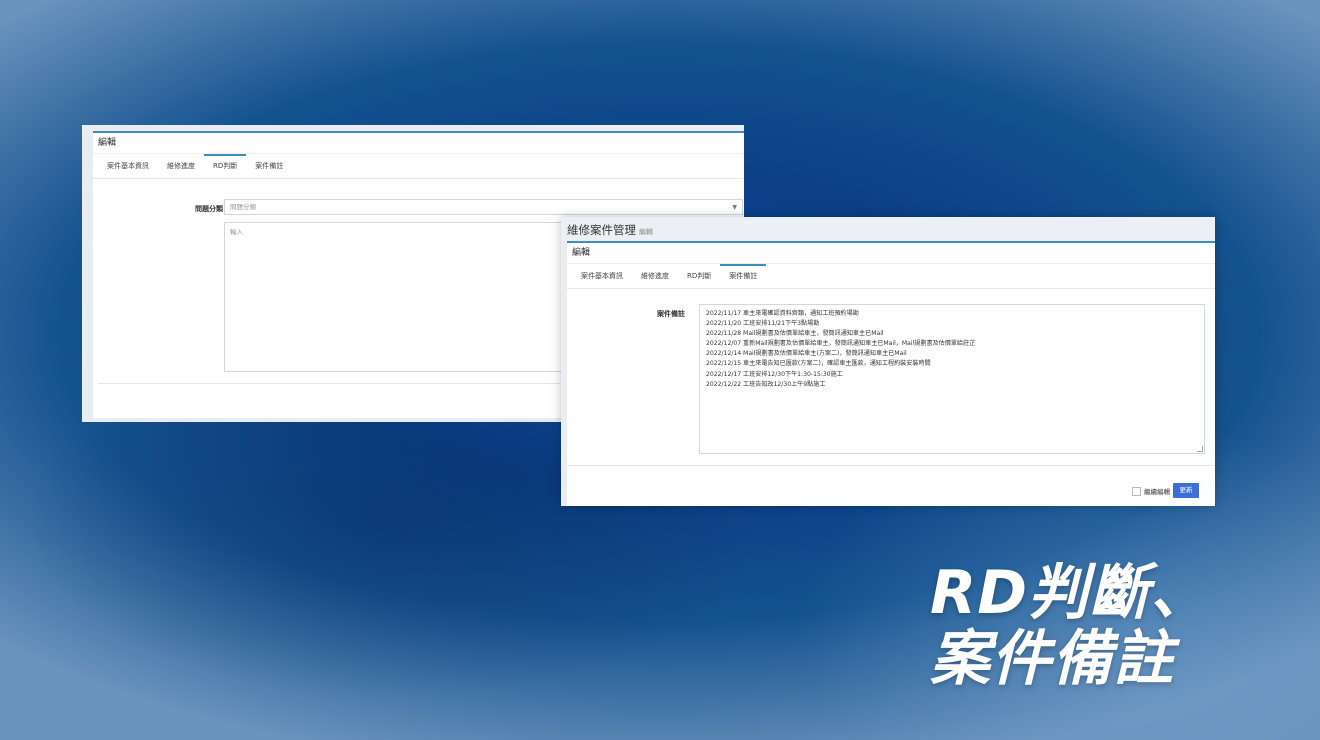  Describe the element at coordinates (243, 207) in the screenshot. I see `select-placeholder: 問題分類` at that location.